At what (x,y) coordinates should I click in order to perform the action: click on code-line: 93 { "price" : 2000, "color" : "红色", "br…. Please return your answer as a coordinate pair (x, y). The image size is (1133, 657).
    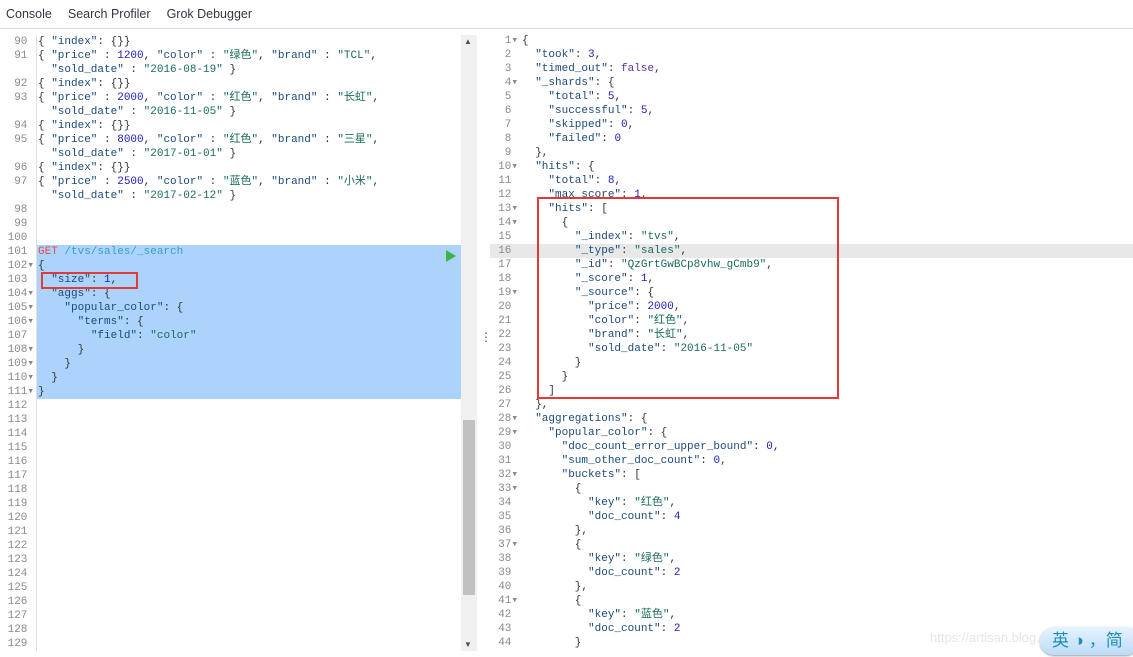
    Looking at the image, I should click on (230, 98).